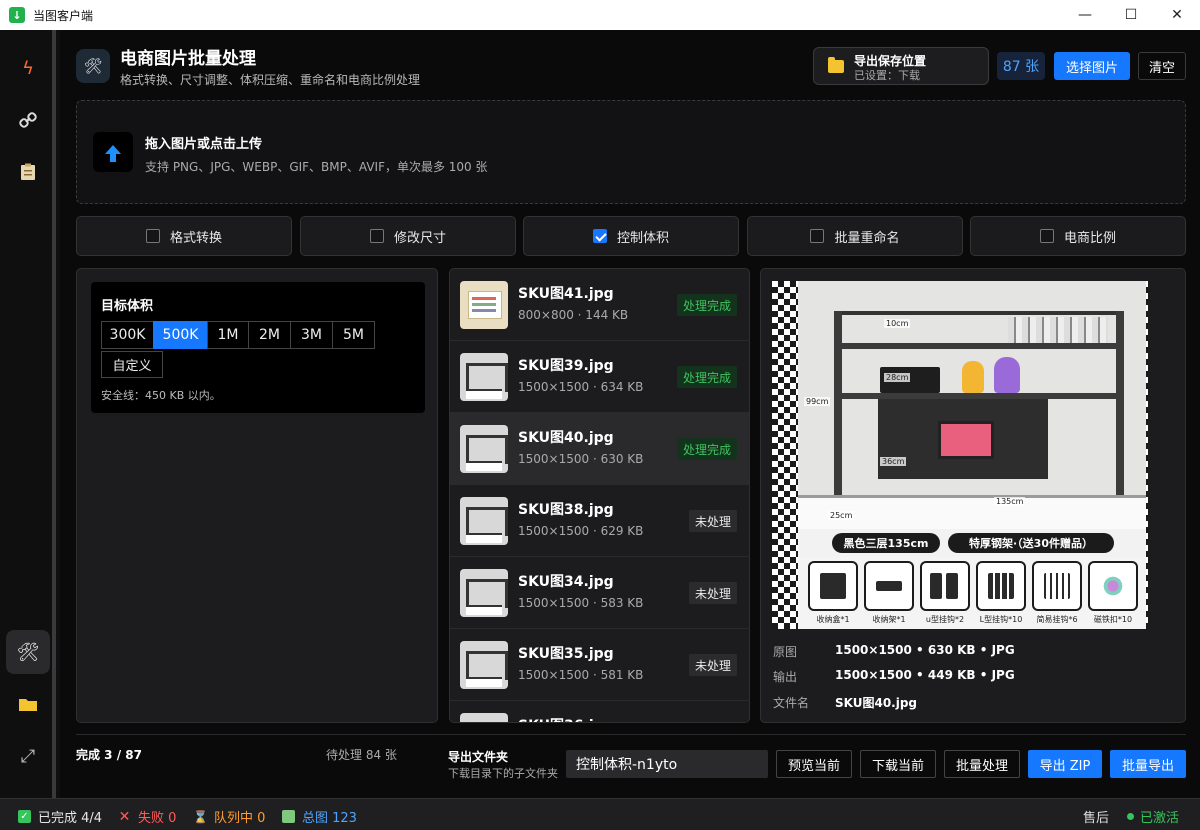 This screenshot has height=830, width=1200. What do you see at coordinates (127, 335) in the screenshot?
I see `size-option-300k: 300K` at bounding box center [127, 335].